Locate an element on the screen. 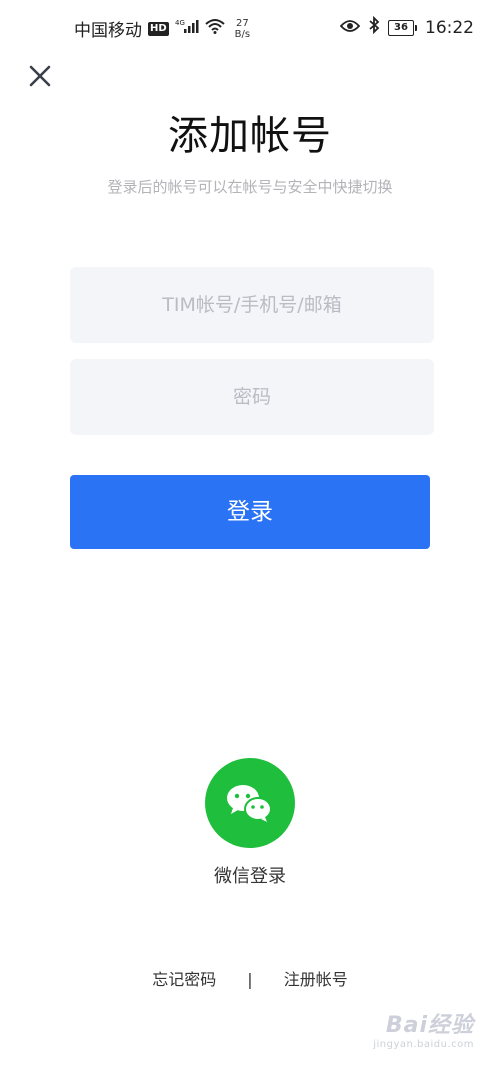  wechat-login-button is located at coordinates (250, 803).